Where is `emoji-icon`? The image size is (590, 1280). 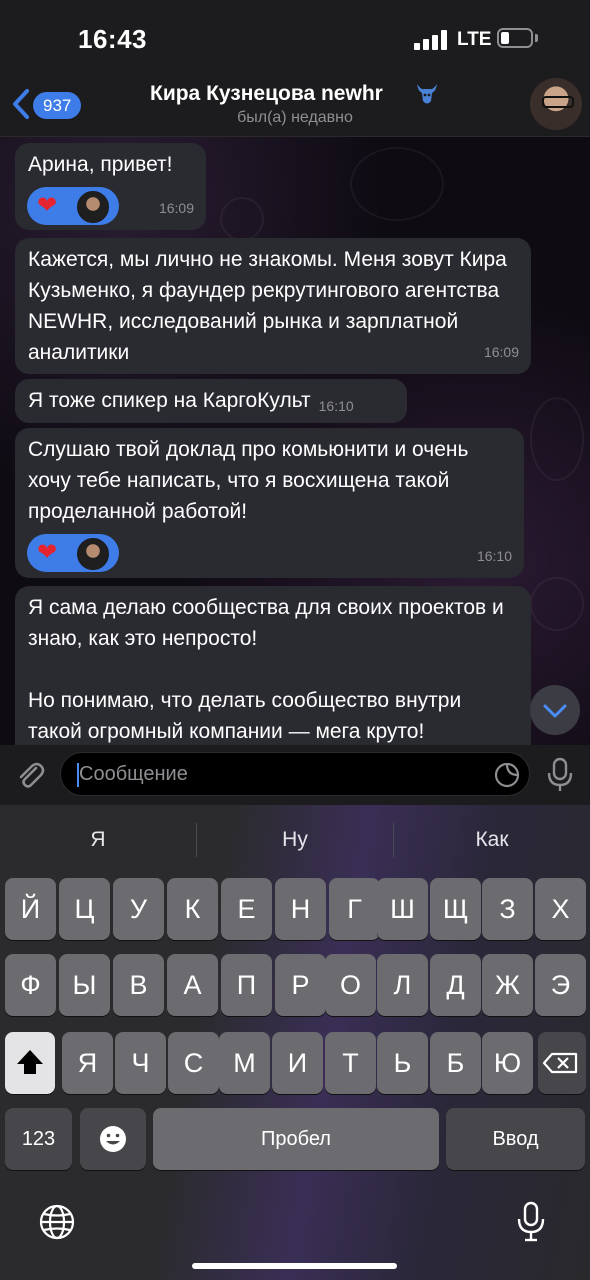
emoji-icon is located at coordinates (113, 1139).